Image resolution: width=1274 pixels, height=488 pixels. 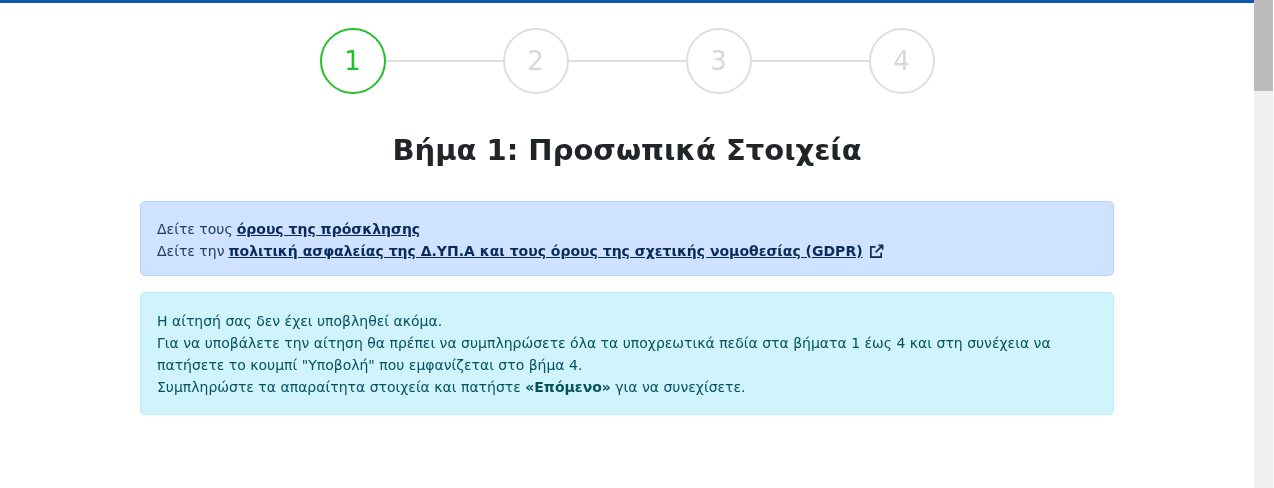 What do you see at coordinates (1263, 244) in the screenshot?
I see `scrollbar` at bounding box center [1263, 244].